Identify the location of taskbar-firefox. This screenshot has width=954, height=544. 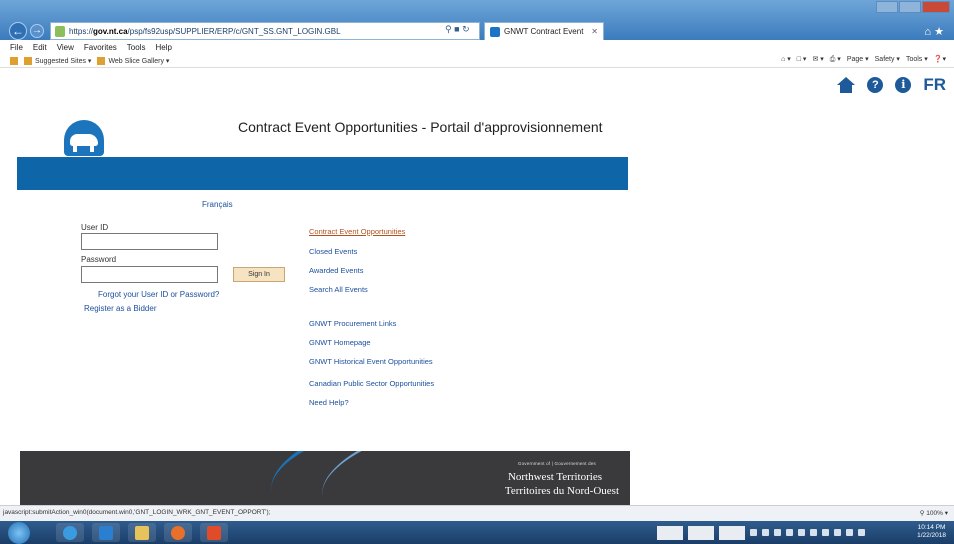
(178, 532).